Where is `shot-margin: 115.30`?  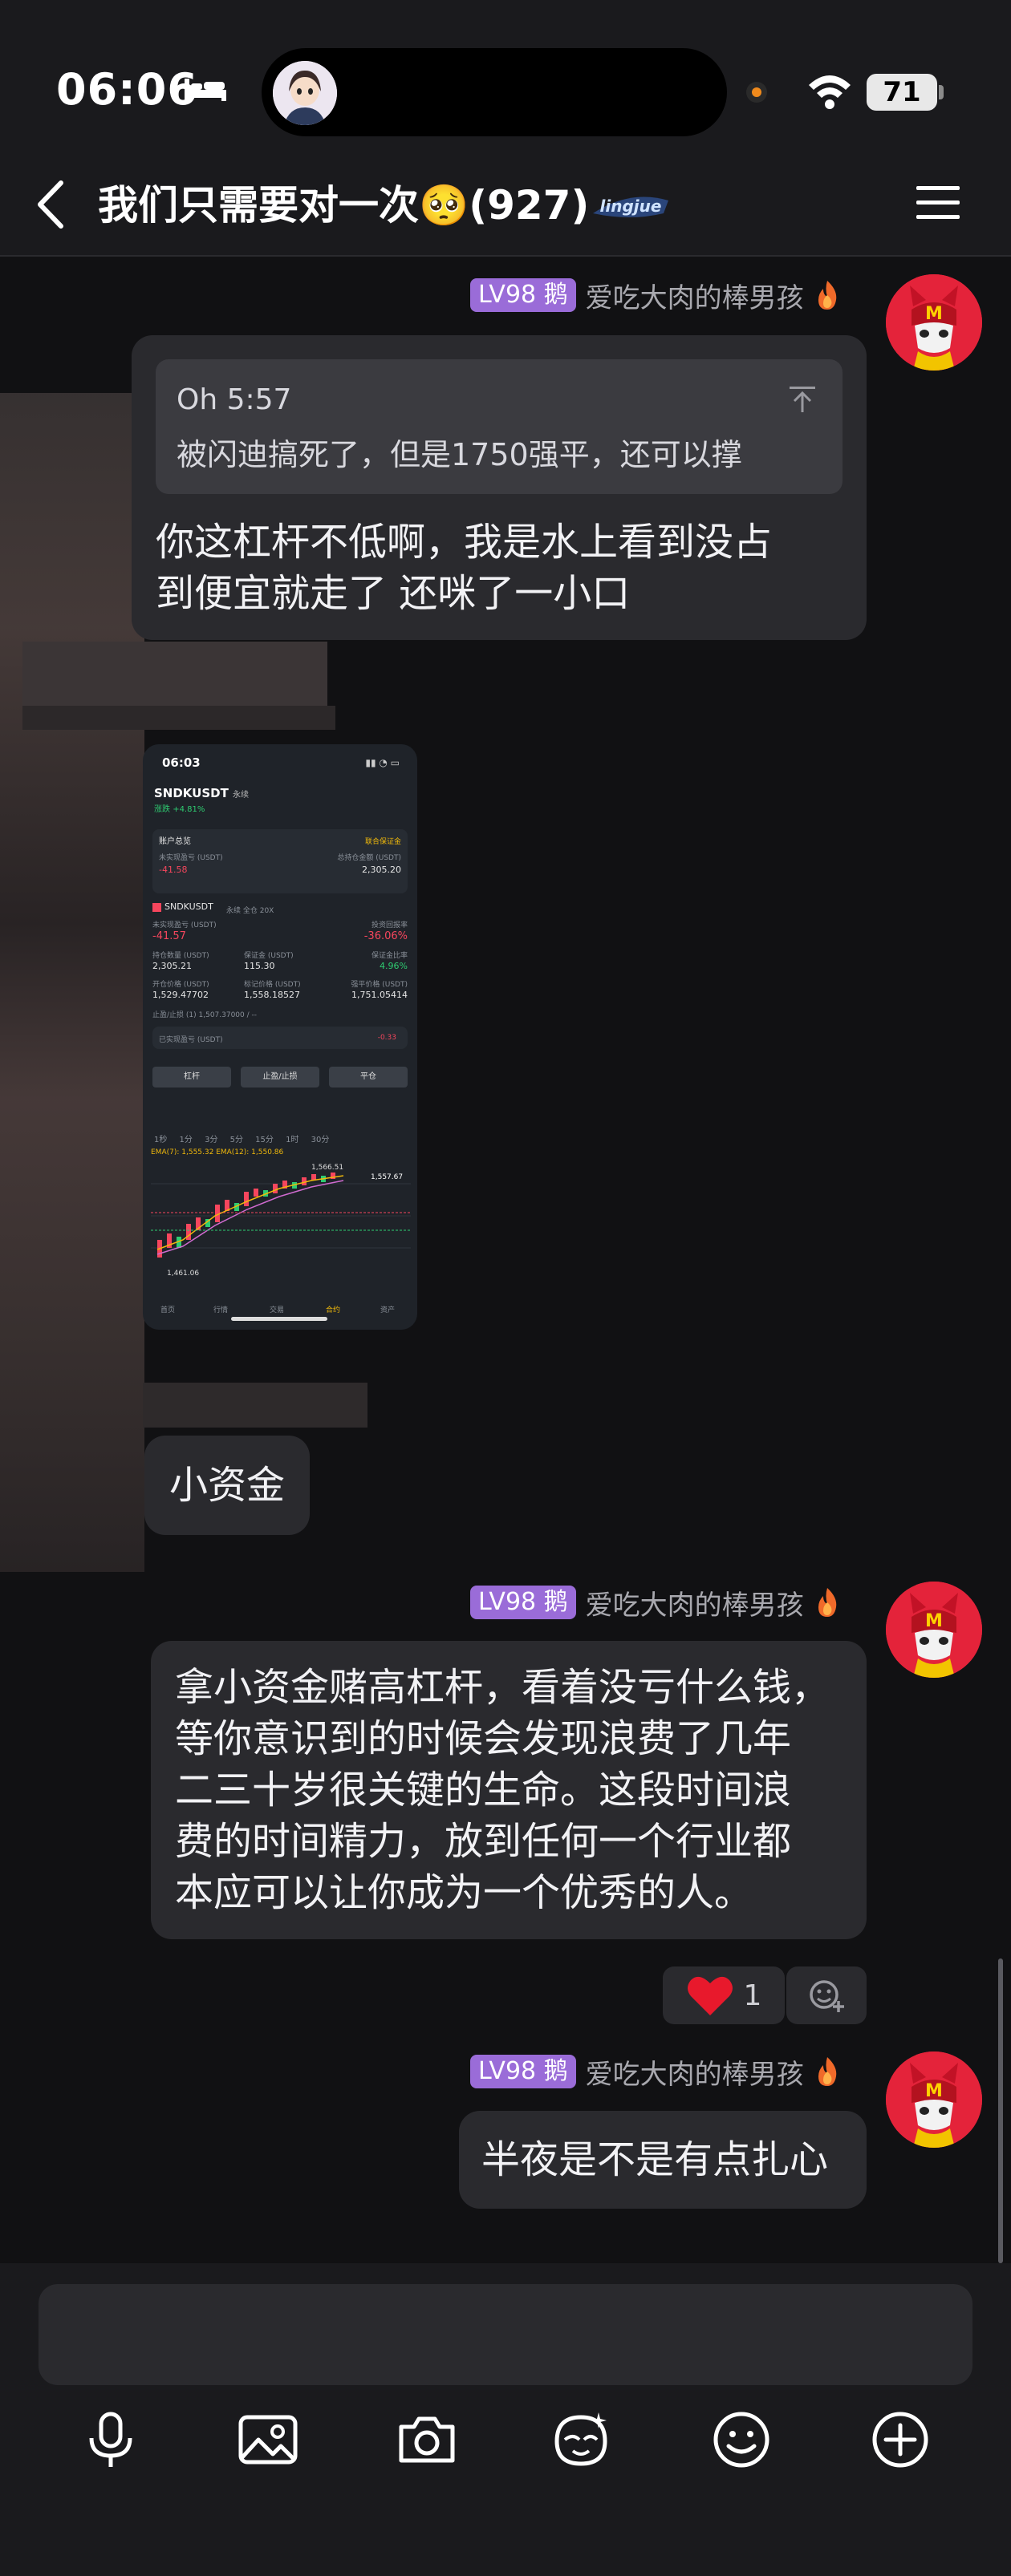
shot-margin: 115.30 is located at coordinates (259, 966).